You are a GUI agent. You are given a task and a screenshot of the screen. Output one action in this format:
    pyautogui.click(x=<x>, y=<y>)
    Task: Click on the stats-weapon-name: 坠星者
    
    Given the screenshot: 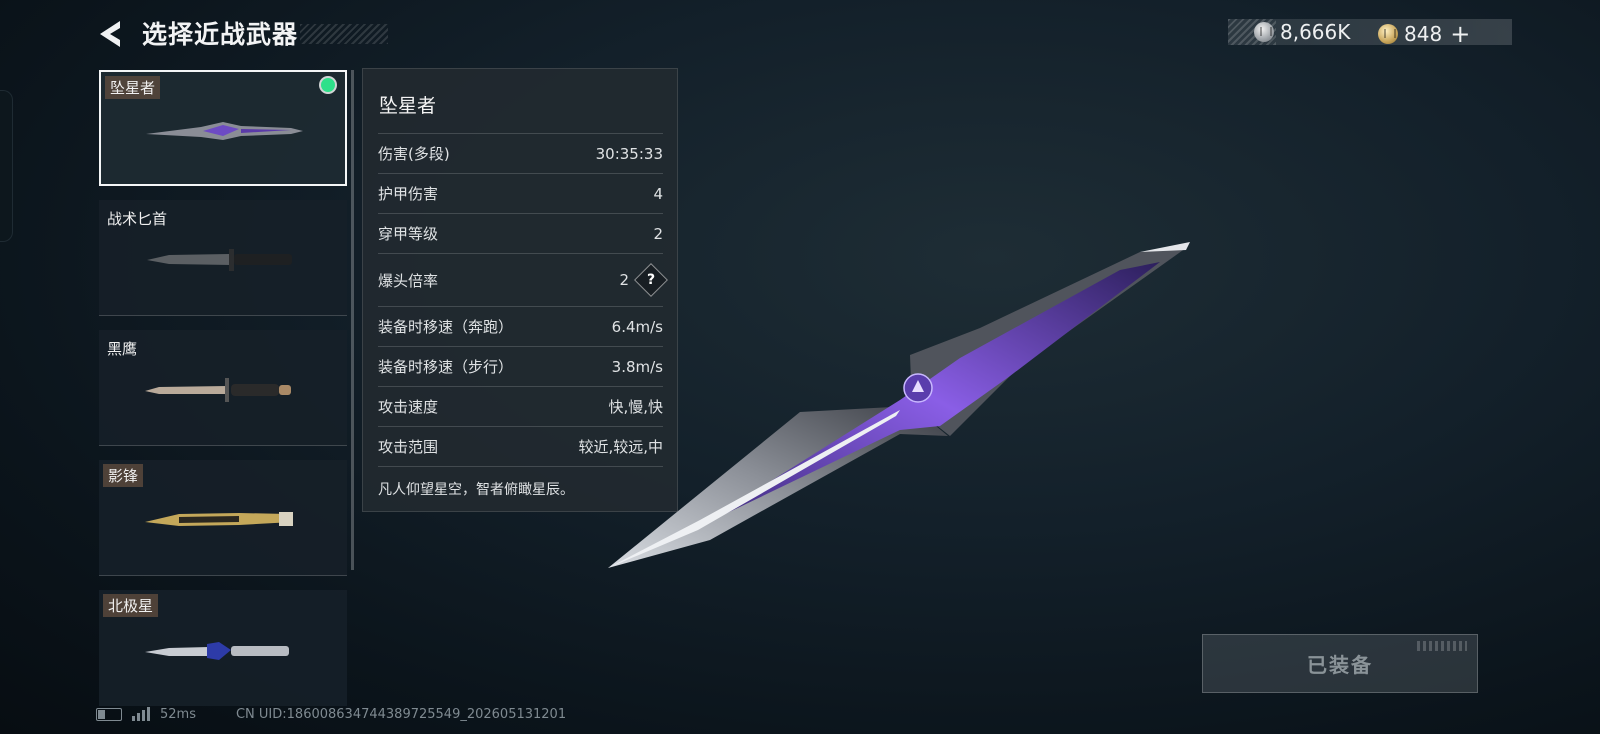 What is the action you would take?
    pyautogui.click(x=408, y=106)
    